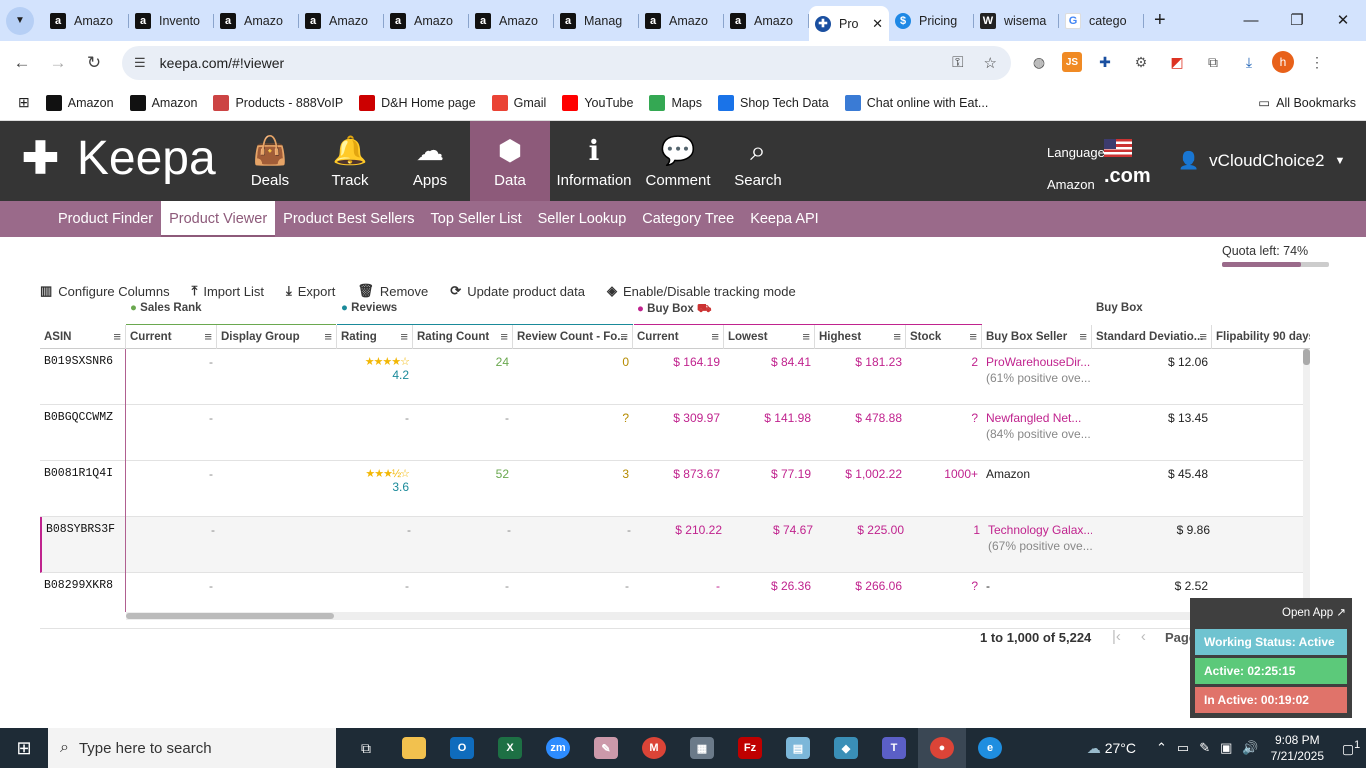 This screenshot has height=768, width=1366. What do you see at coordinates (1261, 337) in the screenshot?
I see `col-flipability: Flipability 90 days` at bounding box center [1261, 337].